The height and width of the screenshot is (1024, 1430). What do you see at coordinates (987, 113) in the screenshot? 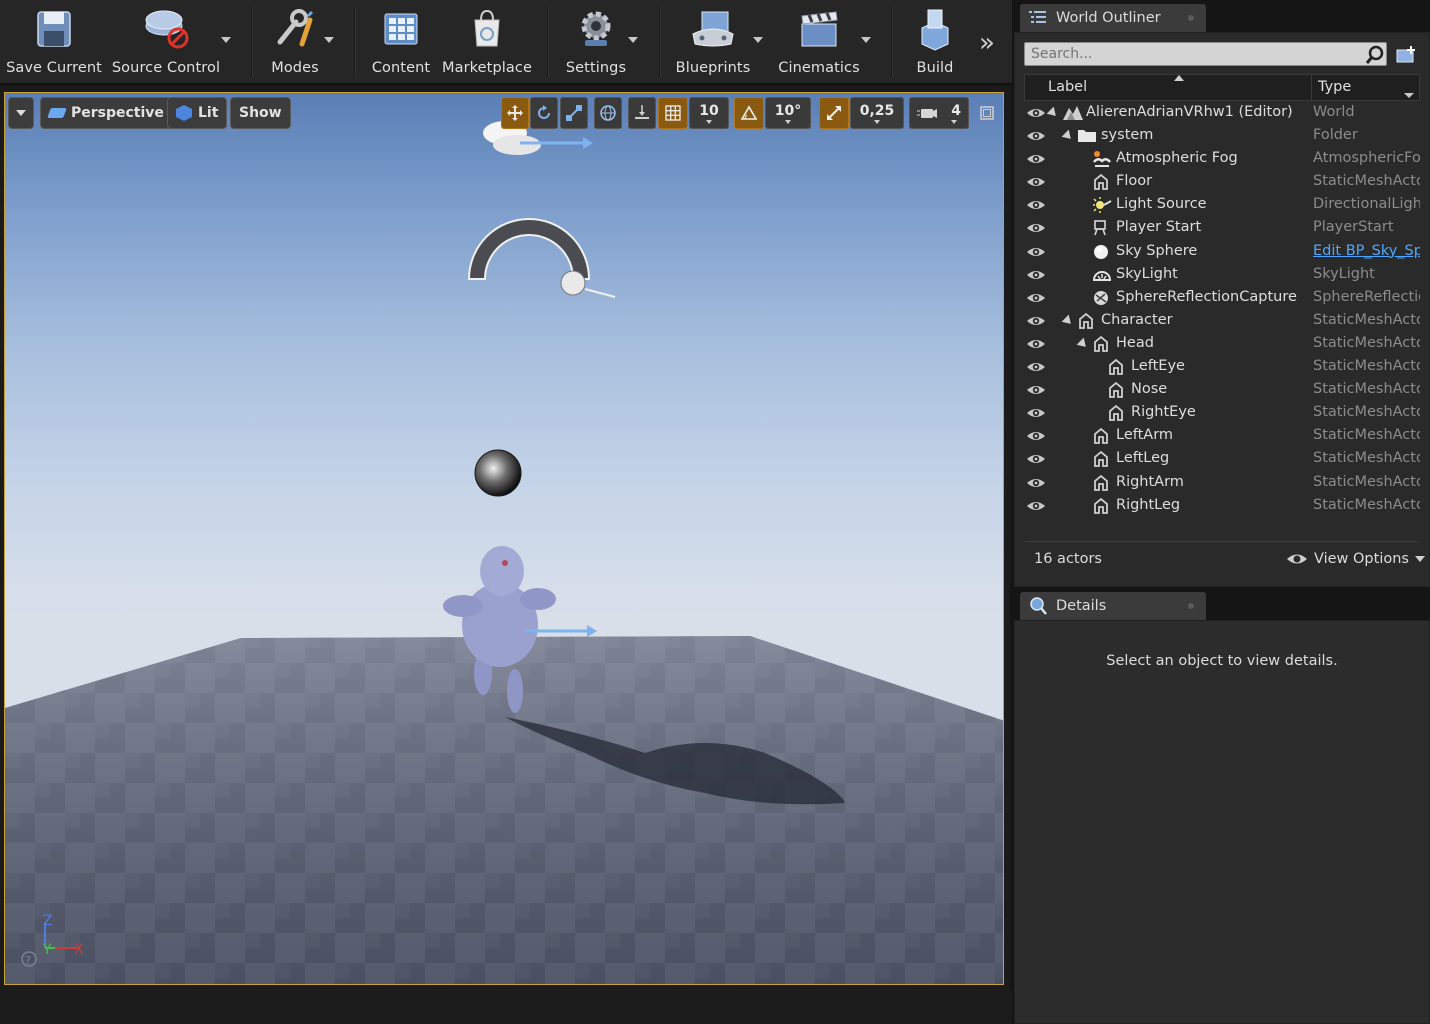
I see `maximize-viewport-button` at bounding box center [987, 113].